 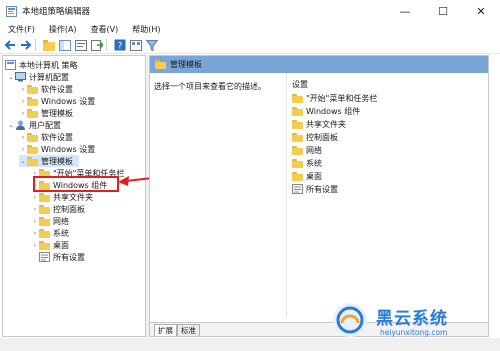 What do you see at coordinates (188, 330) in the screenshot?
I see `tab-standard: 标准` at bounding box center [188, 330].